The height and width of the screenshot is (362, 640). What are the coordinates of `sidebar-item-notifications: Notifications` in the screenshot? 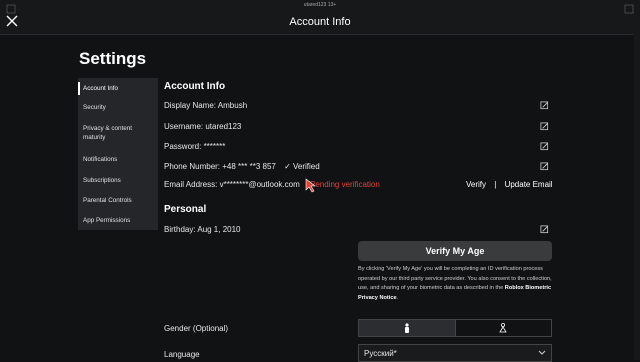 It's located at (118, 159).